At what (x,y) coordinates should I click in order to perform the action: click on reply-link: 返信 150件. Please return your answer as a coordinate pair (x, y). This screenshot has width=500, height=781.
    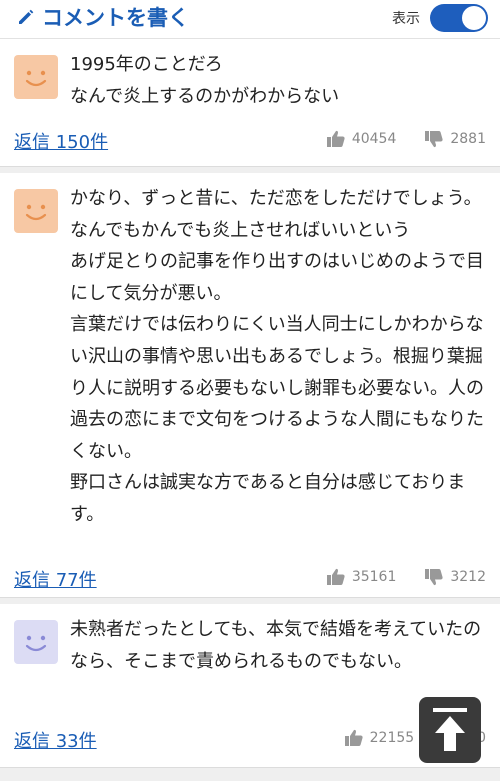
    Looking at the image, I should click on (61, 141).